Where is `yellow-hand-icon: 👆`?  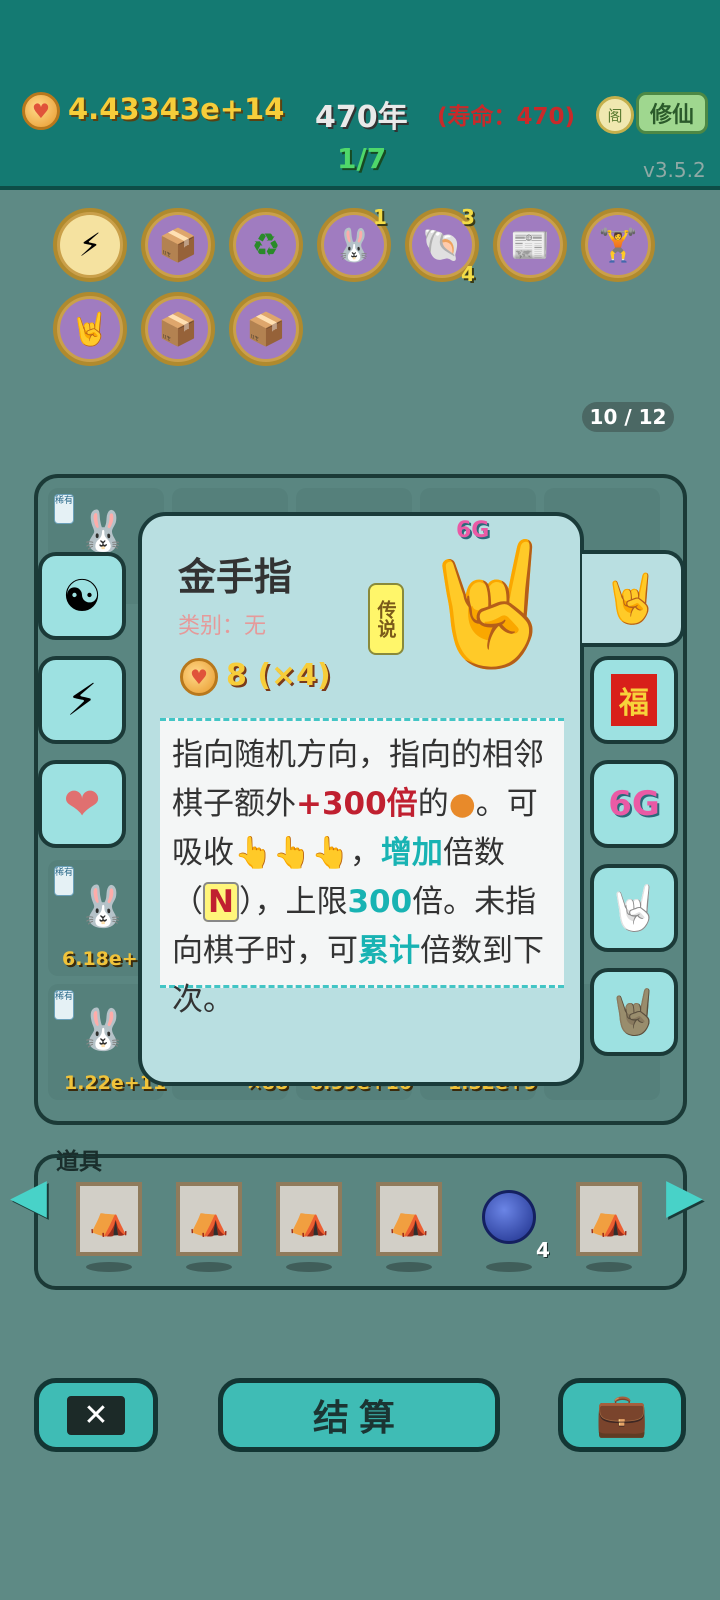
yellow-hand-icon: 👆 is located at coordinates (253, 853).